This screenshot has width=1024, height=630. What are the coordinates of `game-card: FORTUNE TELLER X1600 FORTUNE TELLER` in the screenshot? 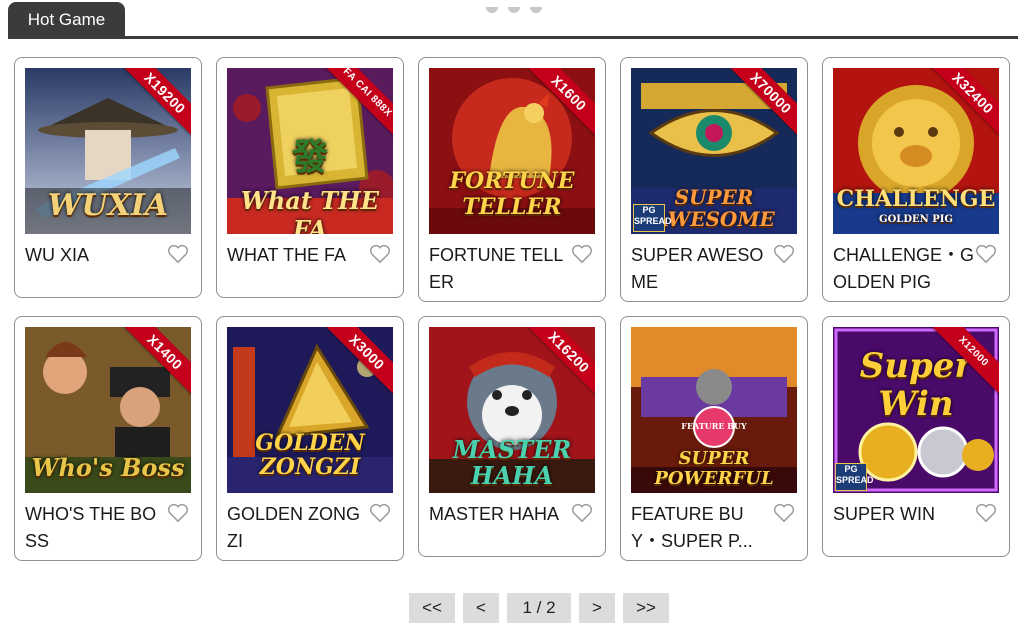 It's located at (512, 179).